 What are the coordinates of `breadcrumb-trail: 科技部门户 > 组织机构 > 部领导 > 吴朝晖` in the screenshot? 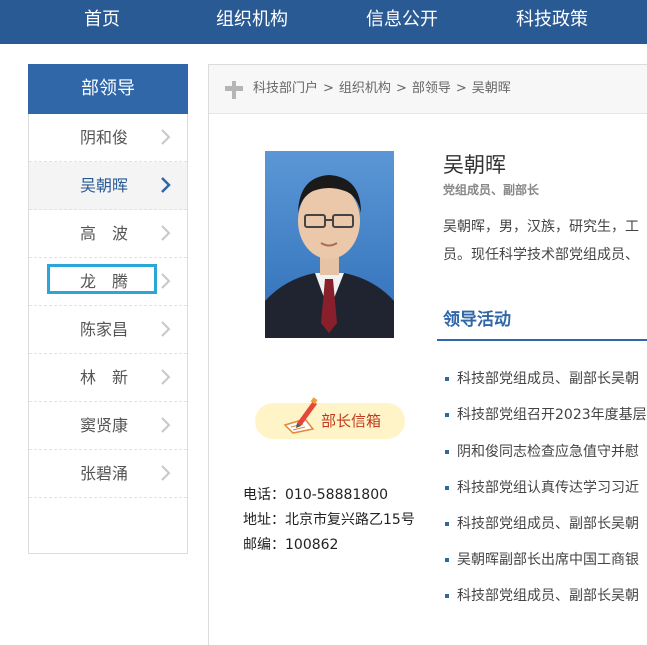 It's located at (382, 88).